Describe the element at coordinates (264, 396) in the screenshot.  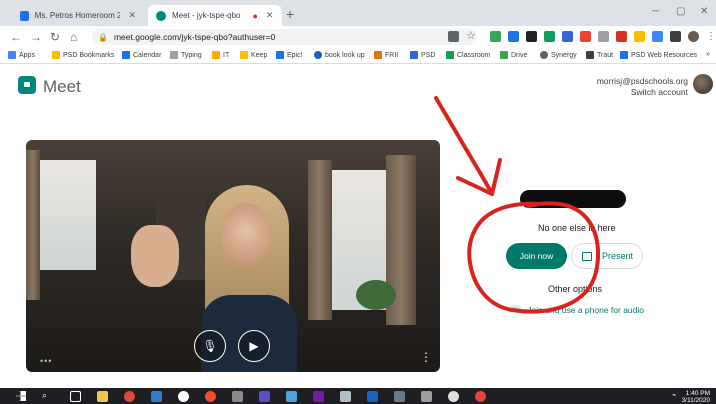
I see `premiere-icon` at that location.